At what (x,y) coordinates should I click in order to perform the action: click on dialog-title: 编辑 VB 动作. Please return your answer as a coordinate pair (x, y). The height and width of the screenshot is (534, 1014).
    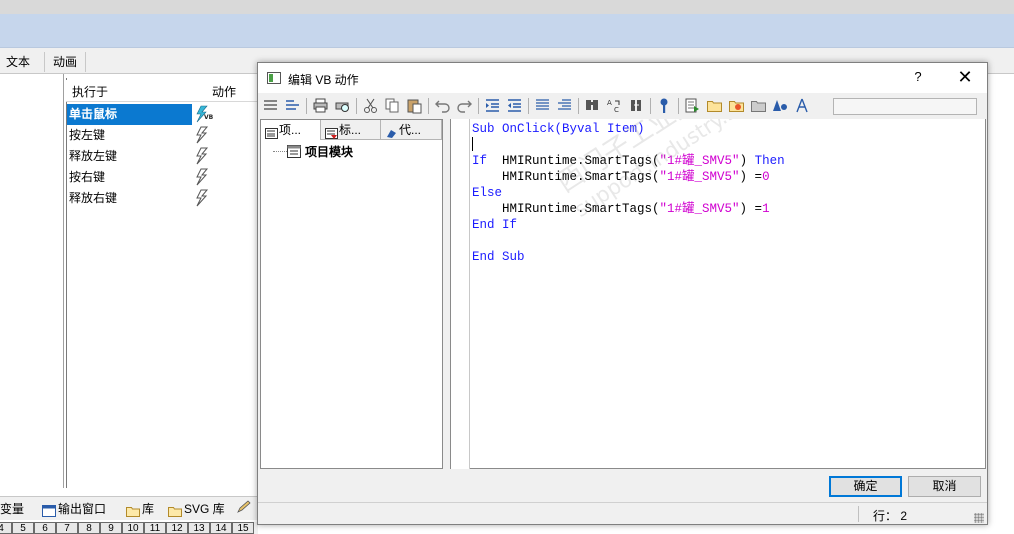
    Looking at the image, I should click on (323, 80).